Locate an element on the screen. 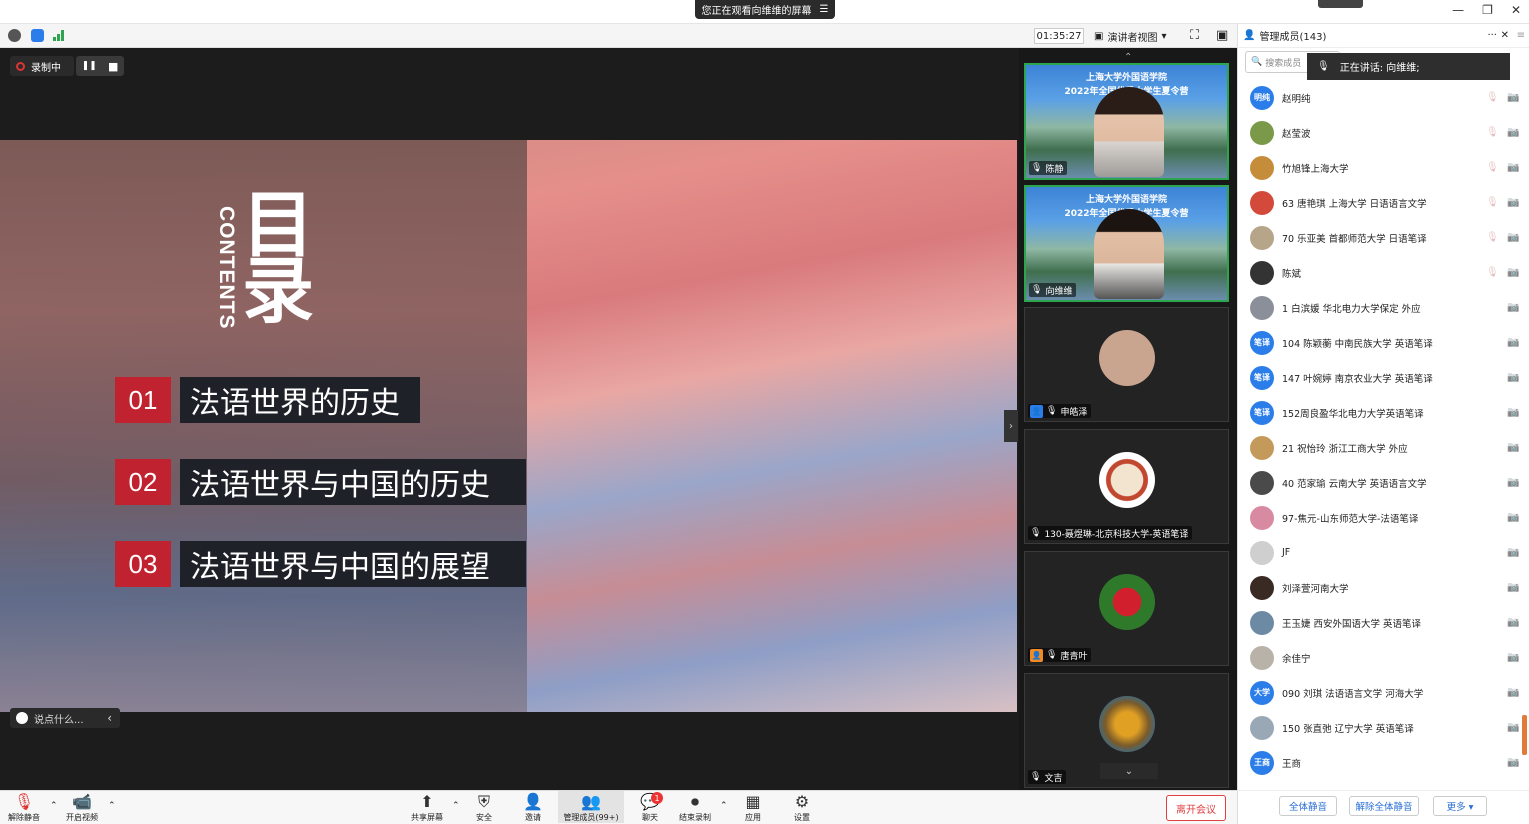 The image size is (1529, 824). close-icon: ✕ is located at coordinates (1516, 10).